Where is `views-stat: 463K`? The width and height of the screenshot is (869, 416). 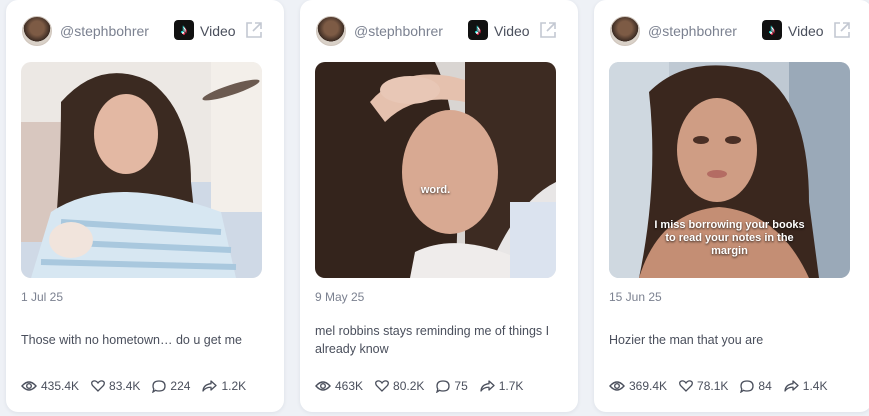 views-stat: 463K is located at coordinates (339, 386).